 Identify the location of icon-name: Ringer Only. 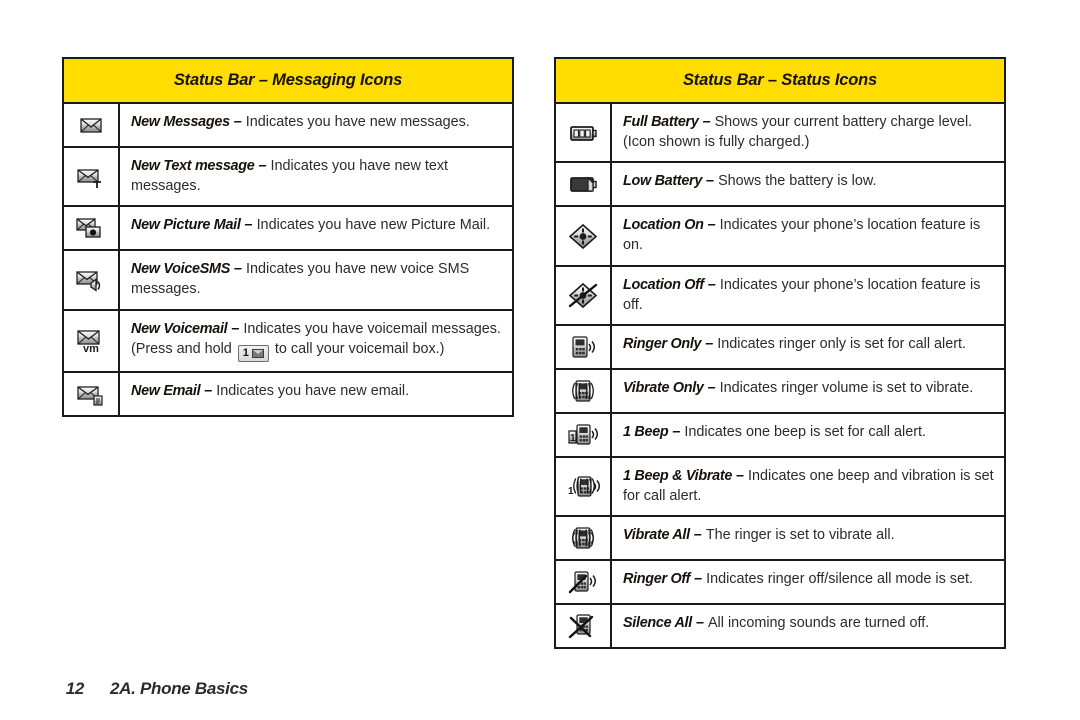
(662, 343).